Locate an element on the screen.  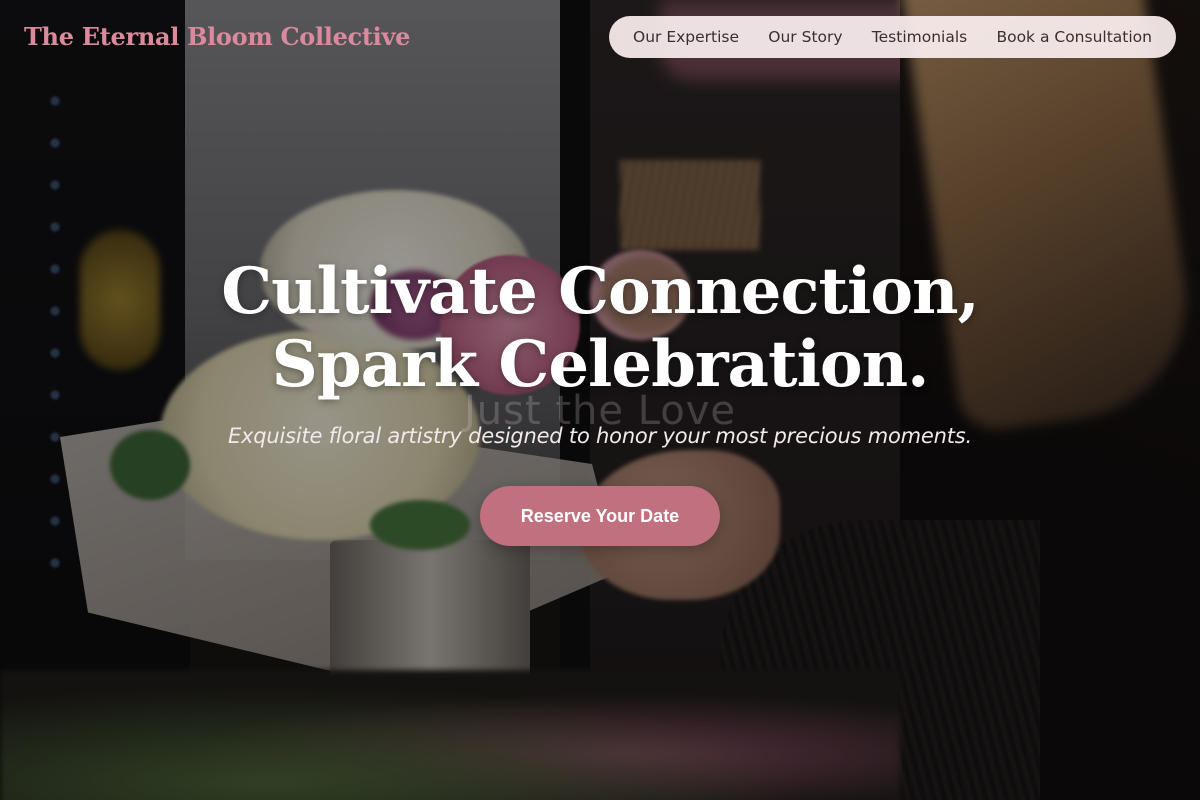
brand-logo: The Eternal Bloom Collective is located at coordinates (217, 36).